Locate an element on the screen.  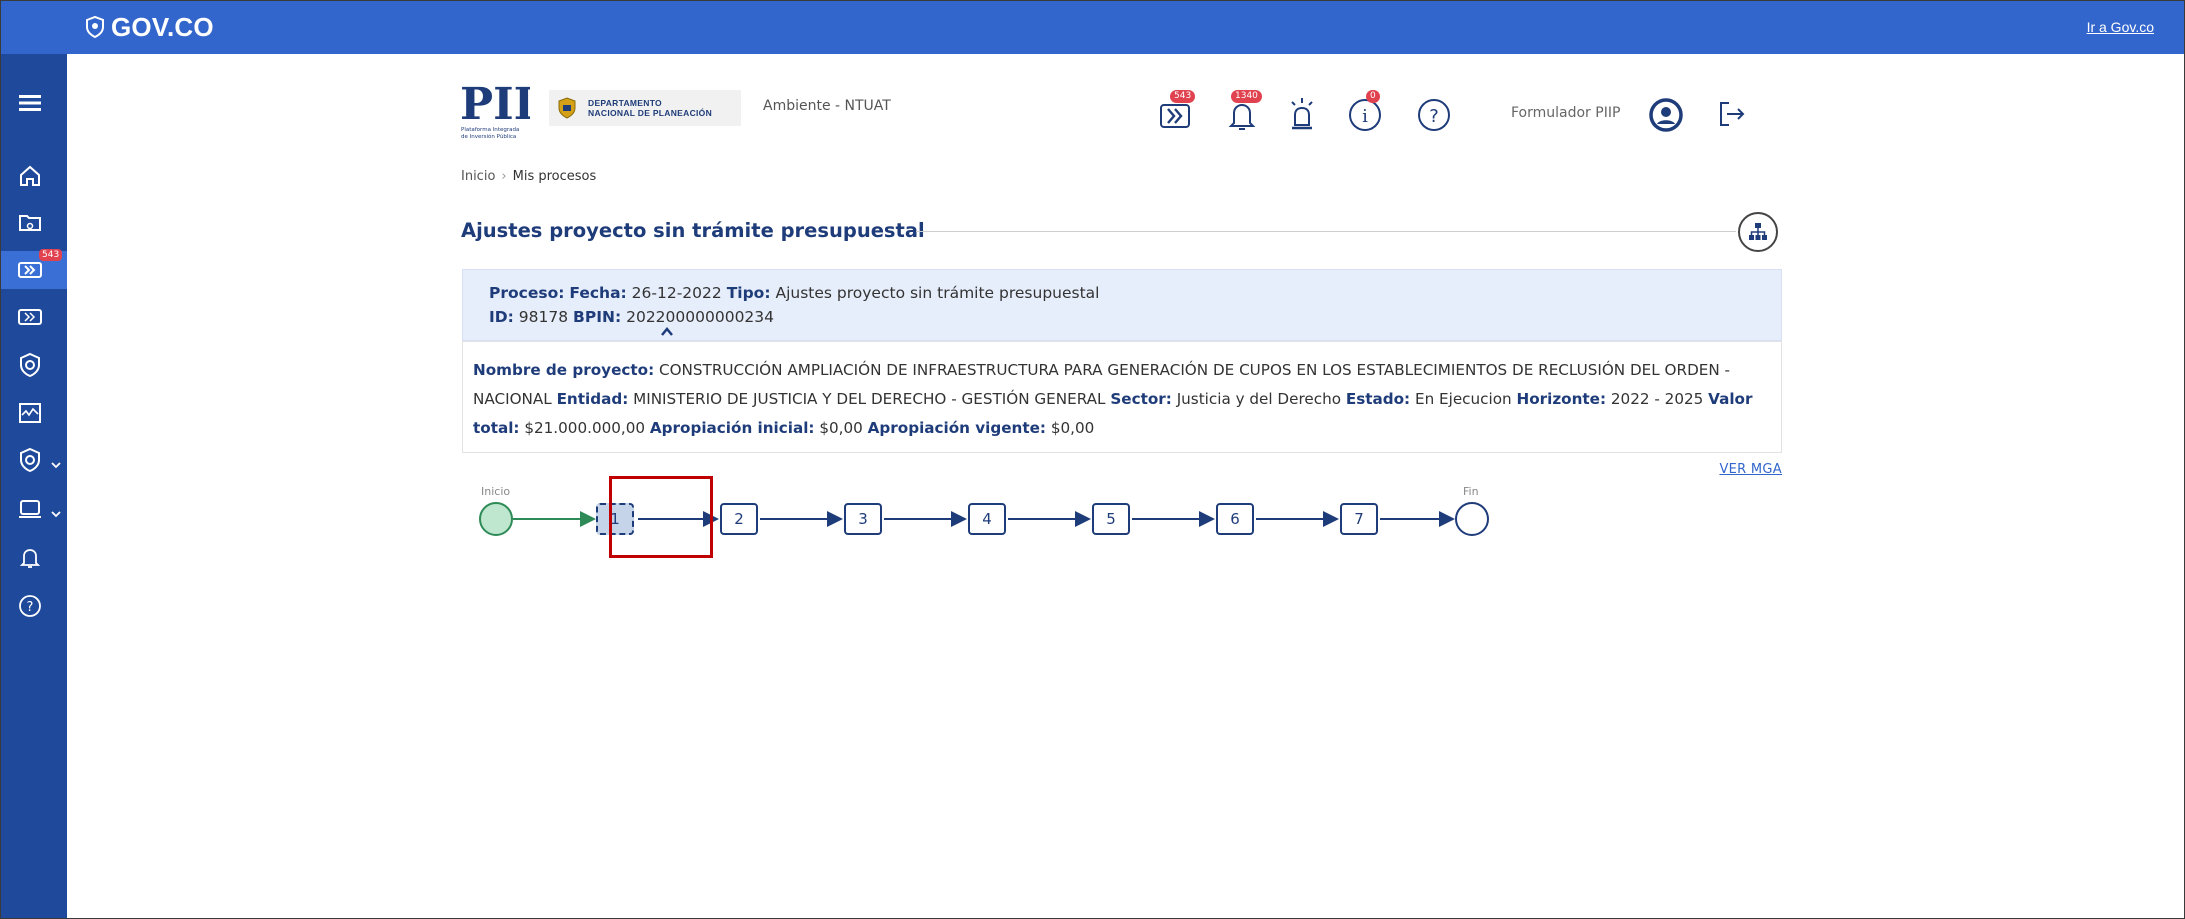
process-alt-icon is located at coordinates (30, 317).